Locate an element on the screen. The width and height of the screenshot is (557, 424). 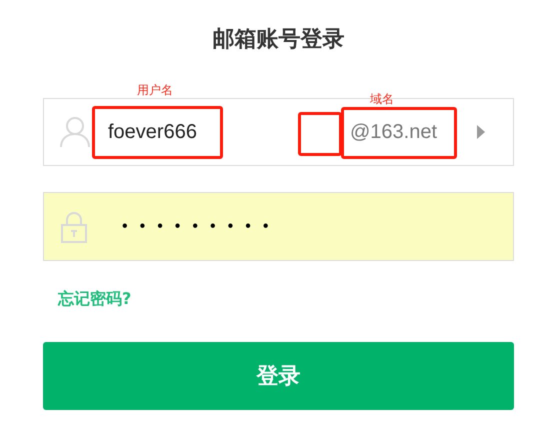
form-title: 邮箱账号登录 is located at coordinates (278, 40).